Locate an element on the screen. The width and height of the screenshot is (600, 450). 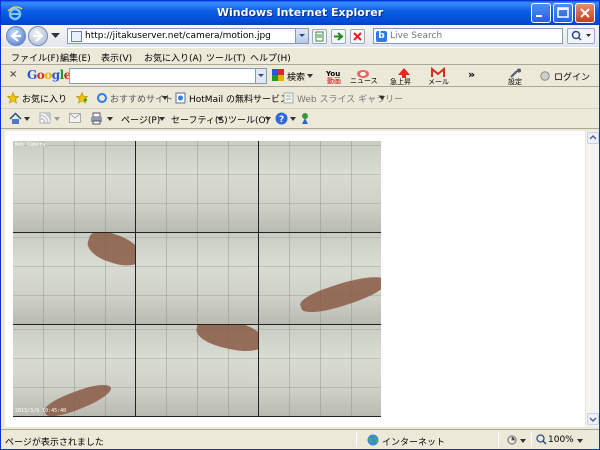
login-button: ログイン is located at coordinates (572, 76).